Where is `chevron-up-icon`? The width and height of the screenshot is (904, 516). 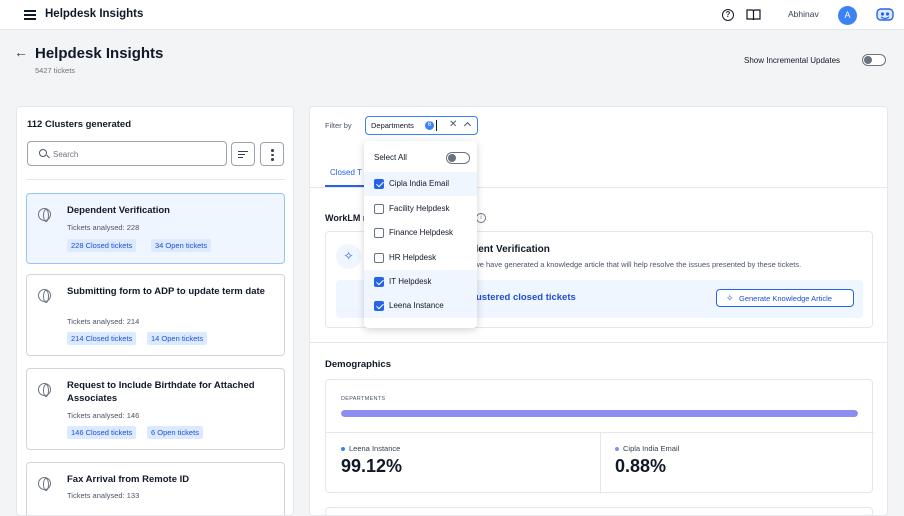 chevron-up-icon is located at coordinates (467, 125).